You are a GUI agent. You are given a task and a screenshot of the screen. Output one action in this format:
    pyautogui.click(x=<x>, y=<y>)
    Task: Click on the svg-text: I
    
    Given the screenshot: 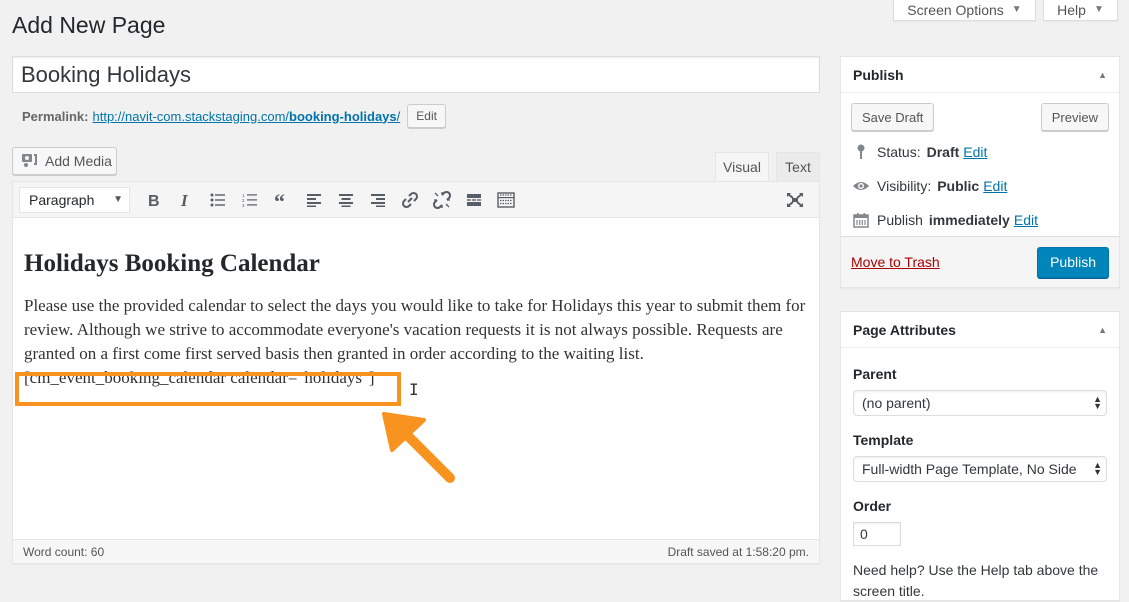 What is the action you would take?
    pyautogui.click(x=184, y=200)
    